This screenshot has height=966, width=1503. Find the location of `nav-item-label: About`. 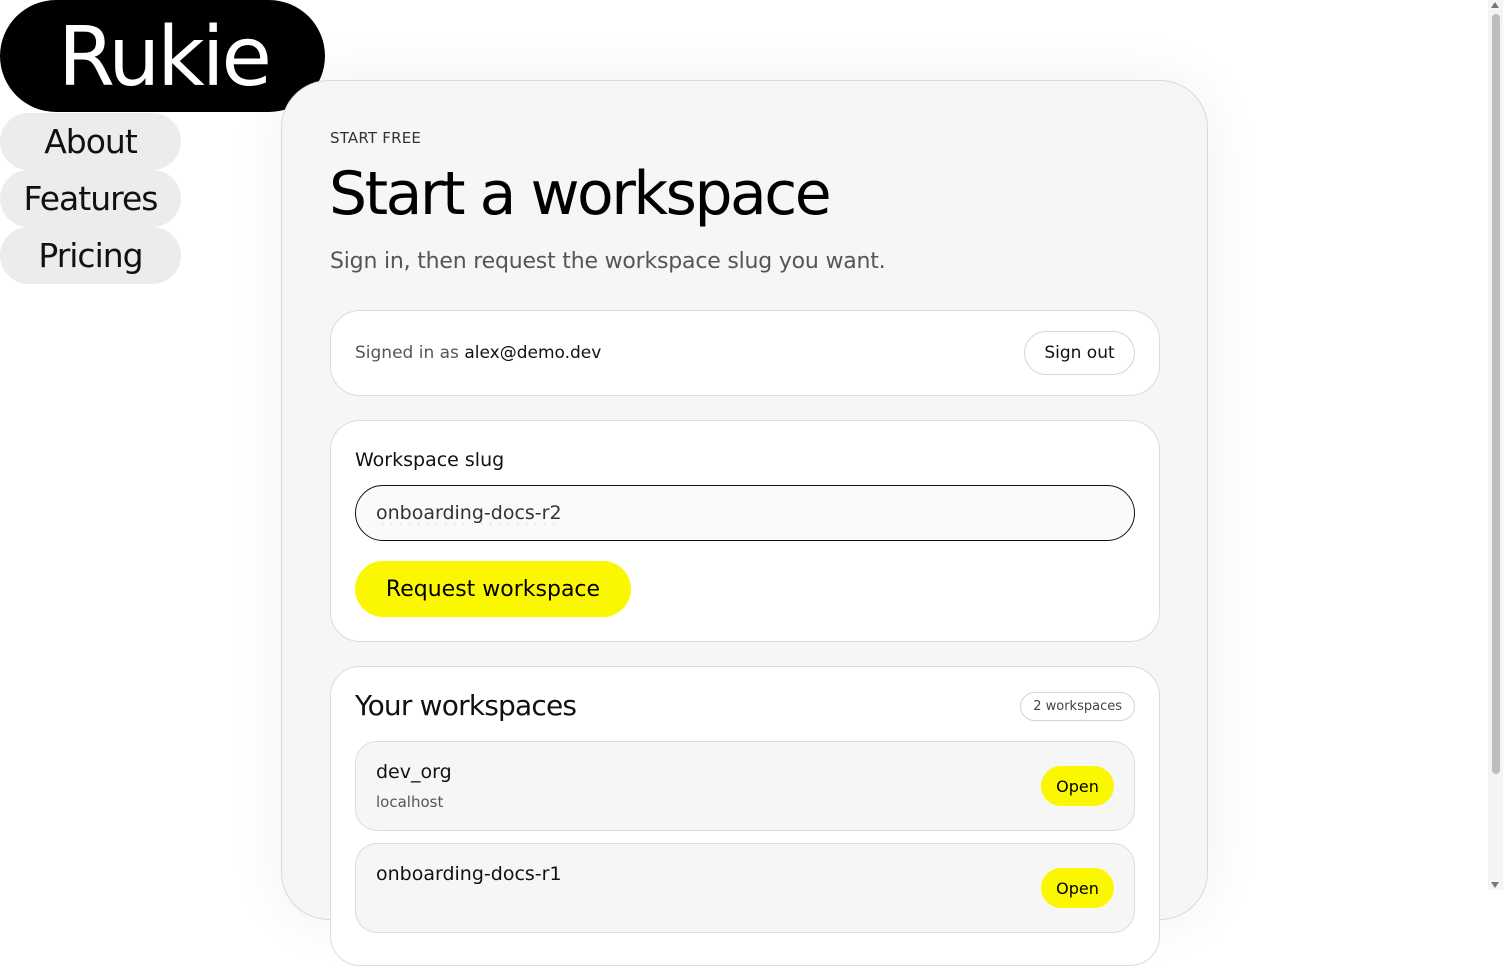

nav-item-label: About is located at coordinates (91, 141).